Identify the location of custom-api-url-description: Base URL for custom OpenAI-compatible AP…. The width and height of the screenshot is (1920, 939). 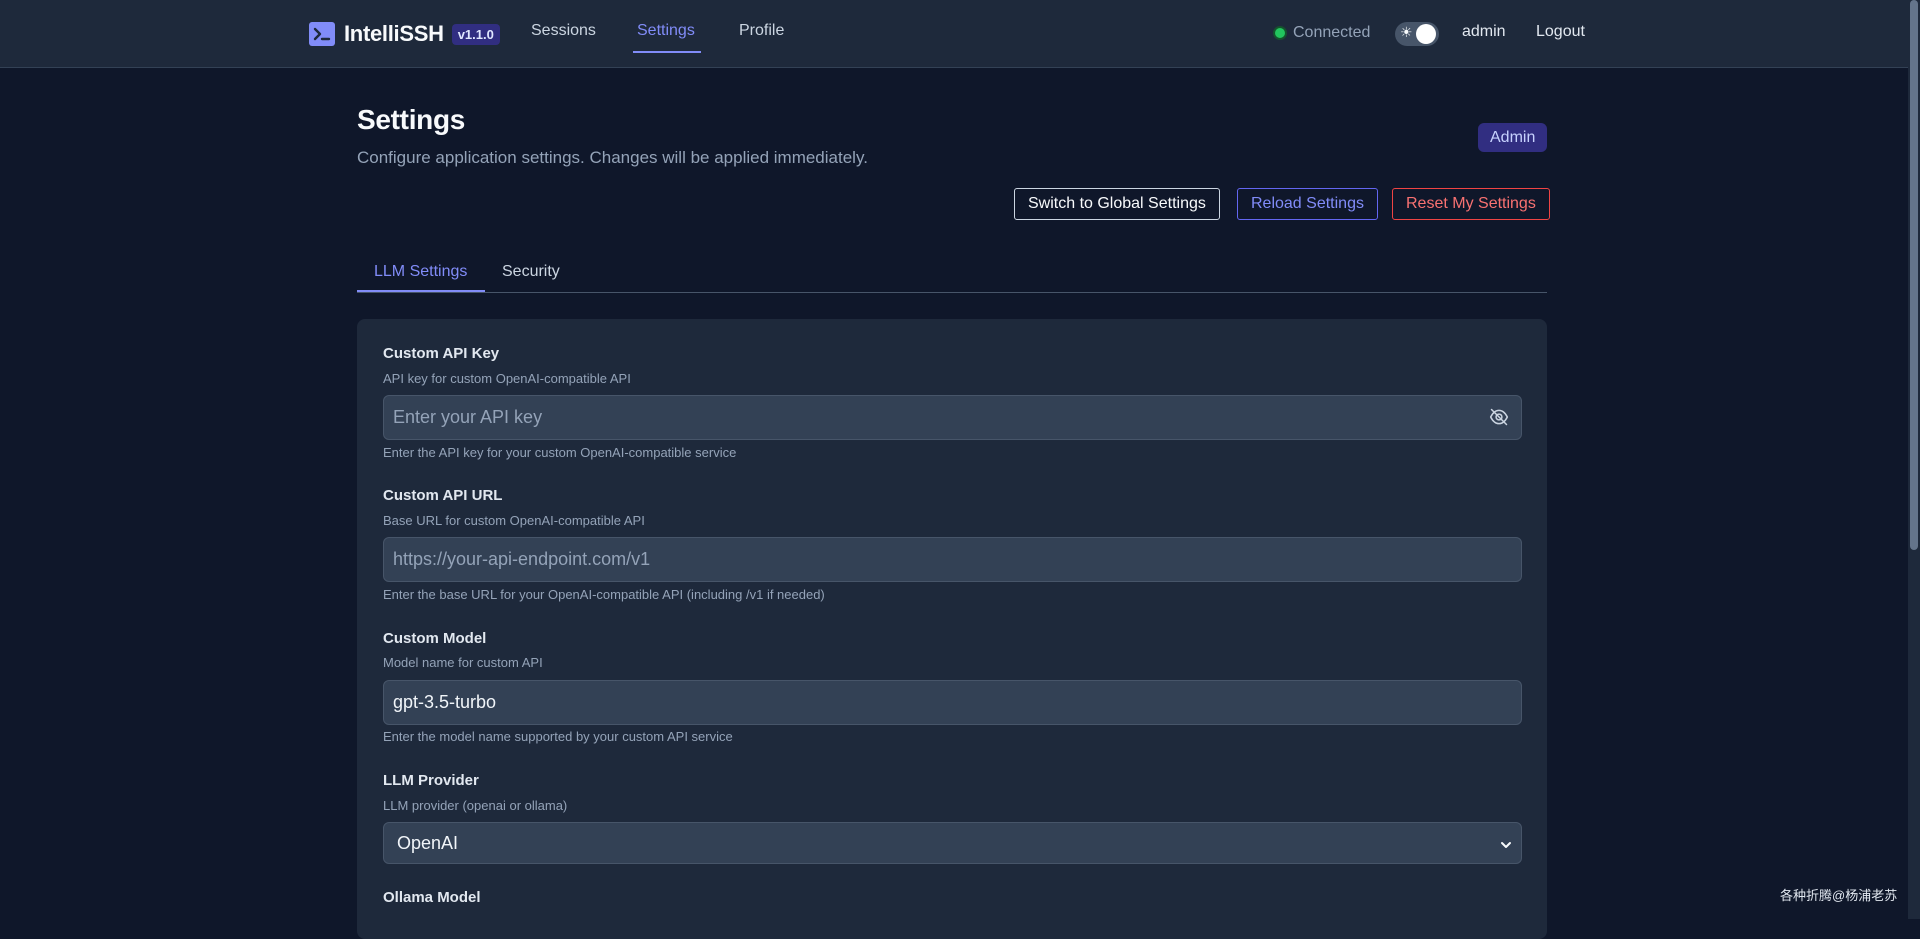
(514, 520).